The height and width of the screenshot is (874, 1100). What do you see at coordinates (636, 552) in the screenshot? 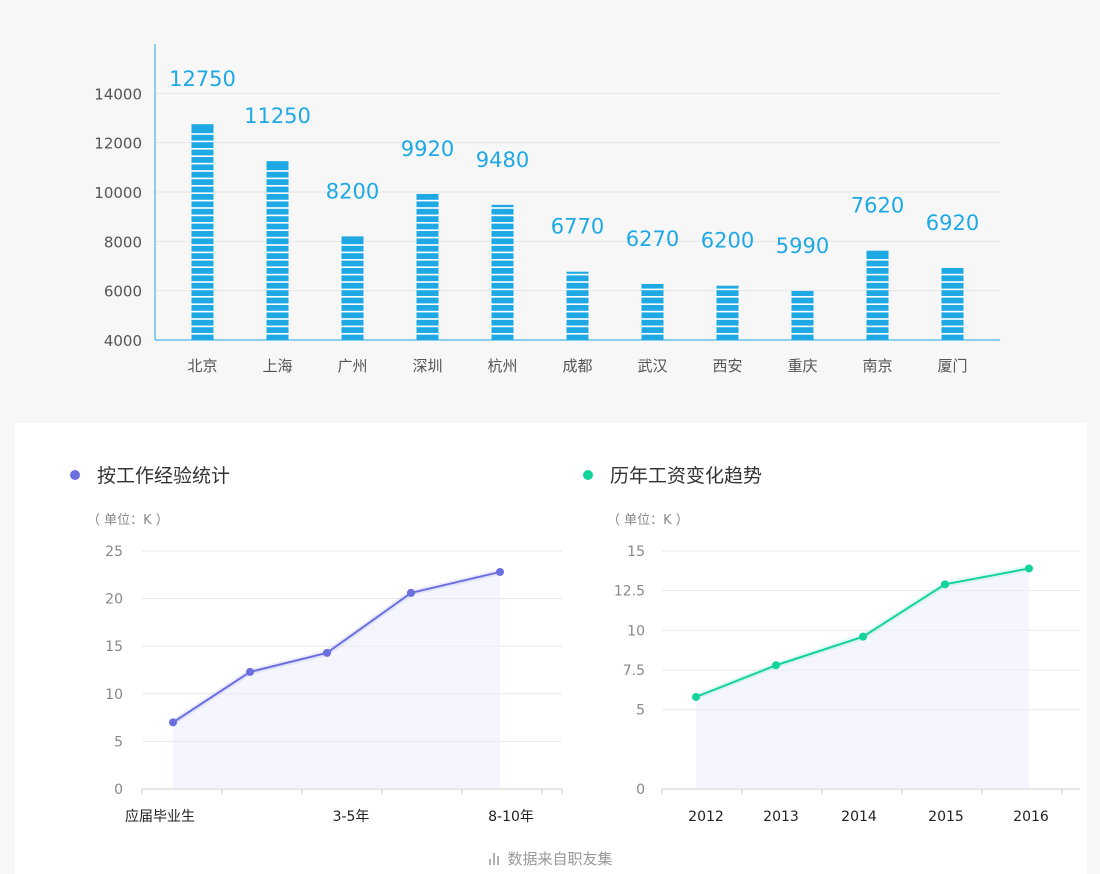
I see `y-tick-label: 15` at bounding box center [636, 552].